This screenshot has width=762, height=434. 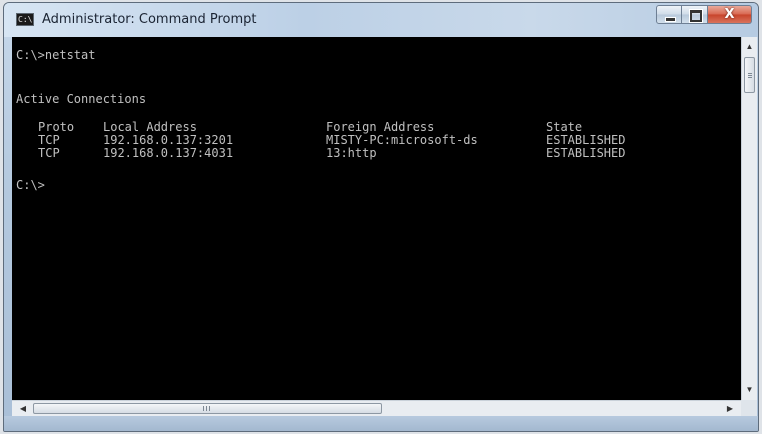 I want to click on scroll-right-arrow-icon: ▶, so click(x=730, y=408).